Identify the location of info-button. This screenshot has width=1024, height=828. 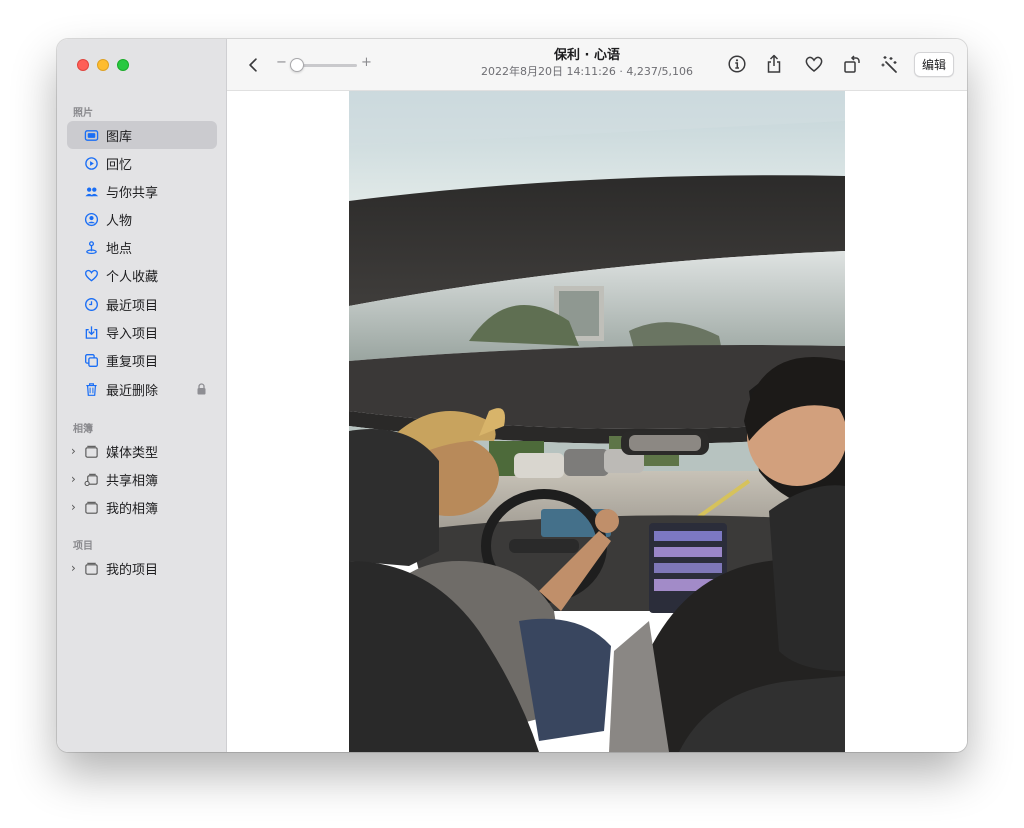
(737, 64).